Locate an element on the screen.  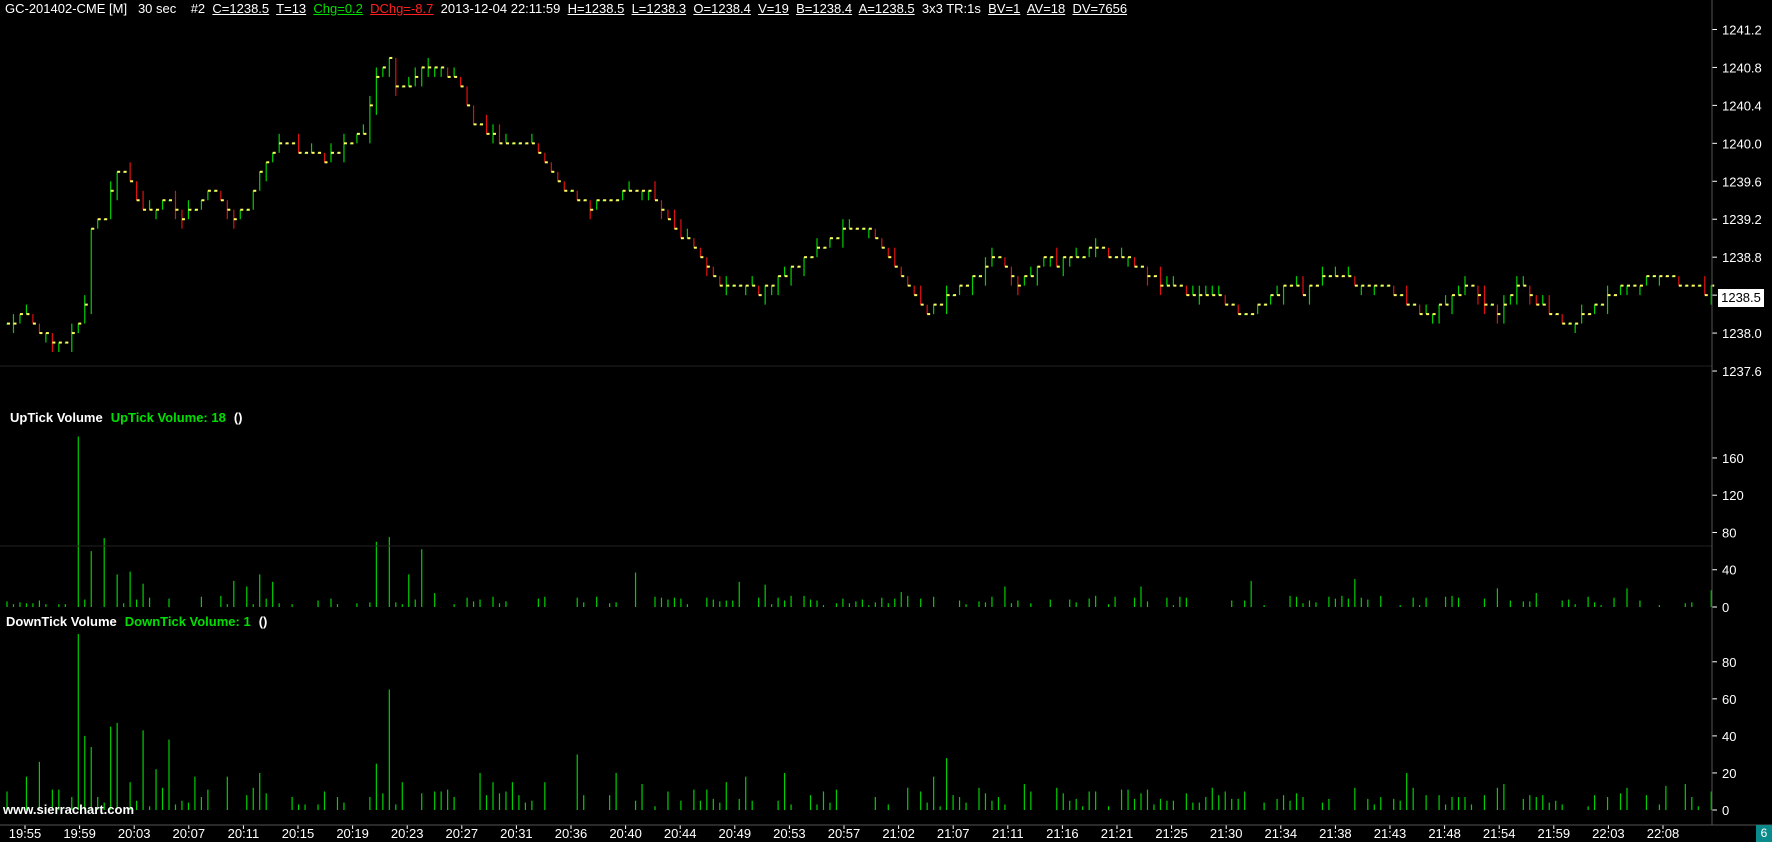
time-label: 21:11 is located at coordinates (1008, 833).